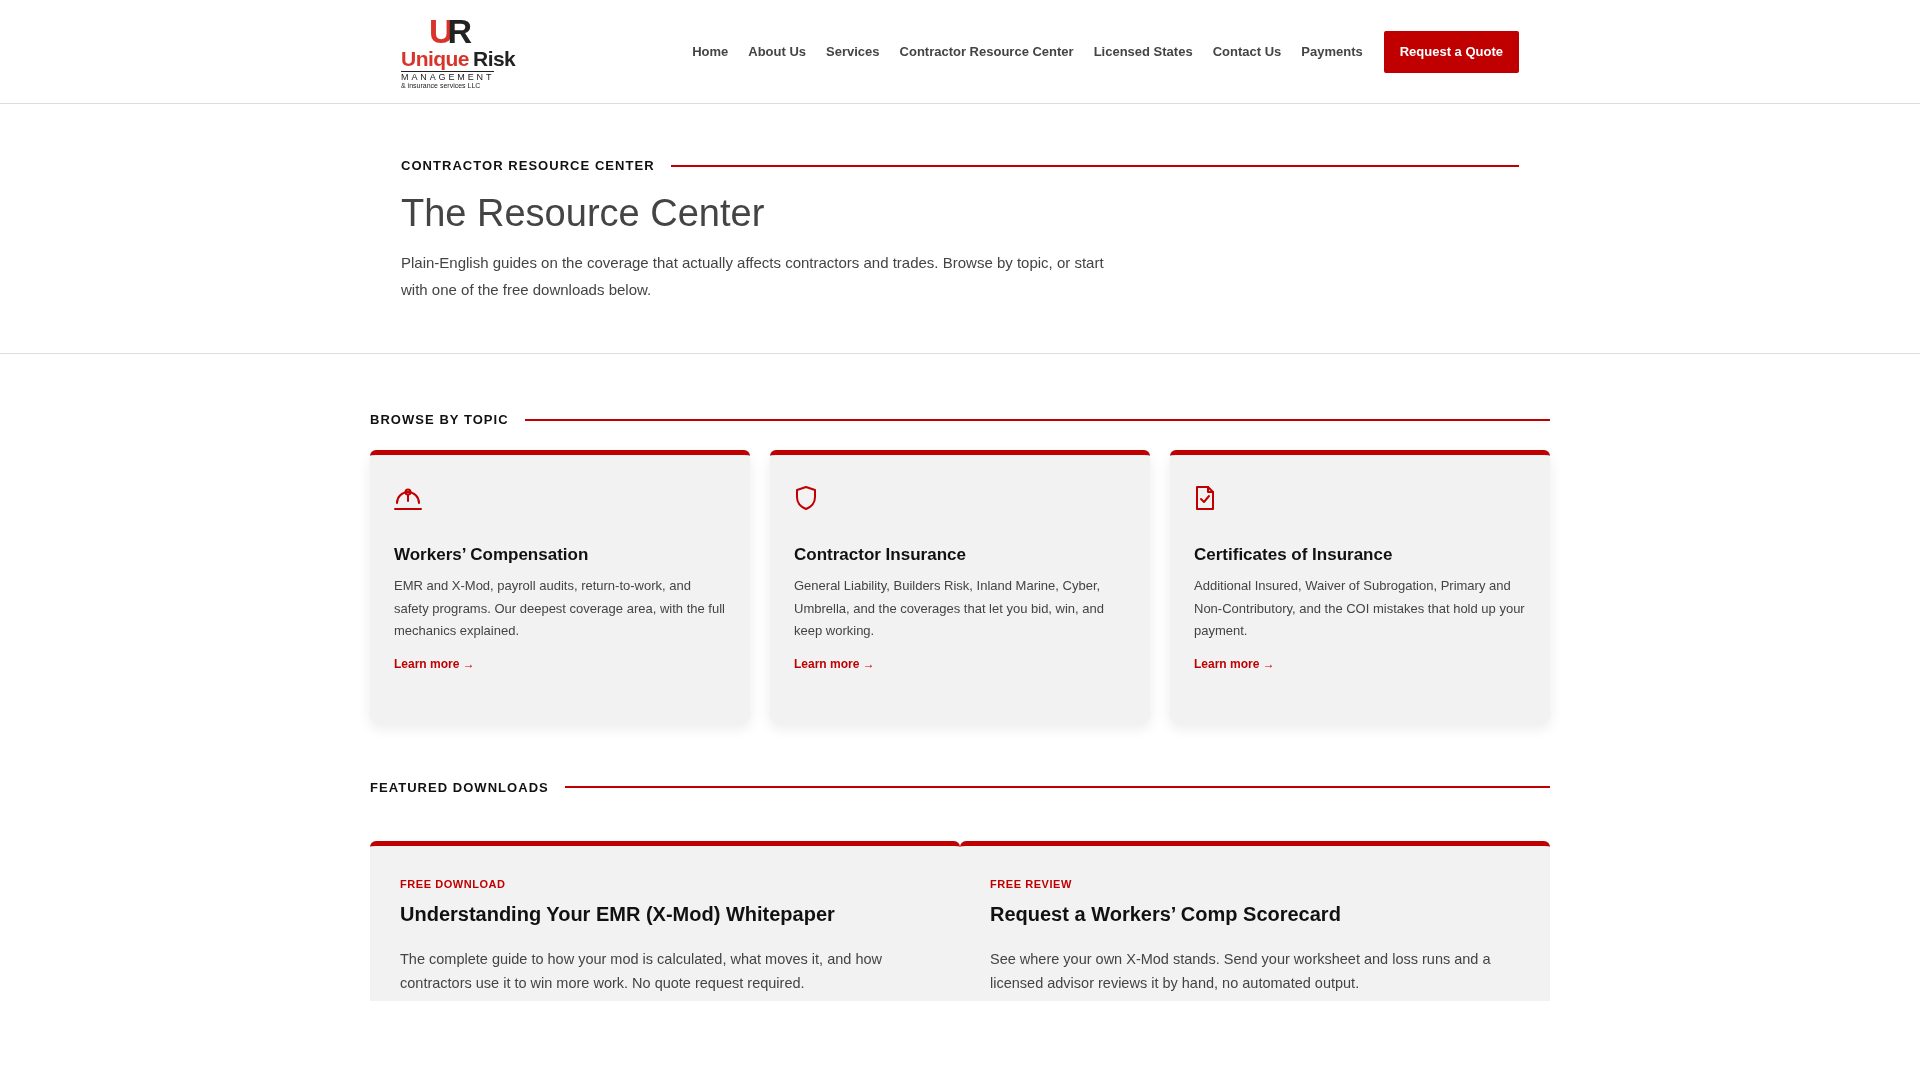 The image size is (1920, 1080). I want to click on section-heading: FEATURED DOWNLOADS, so click(459, 787).